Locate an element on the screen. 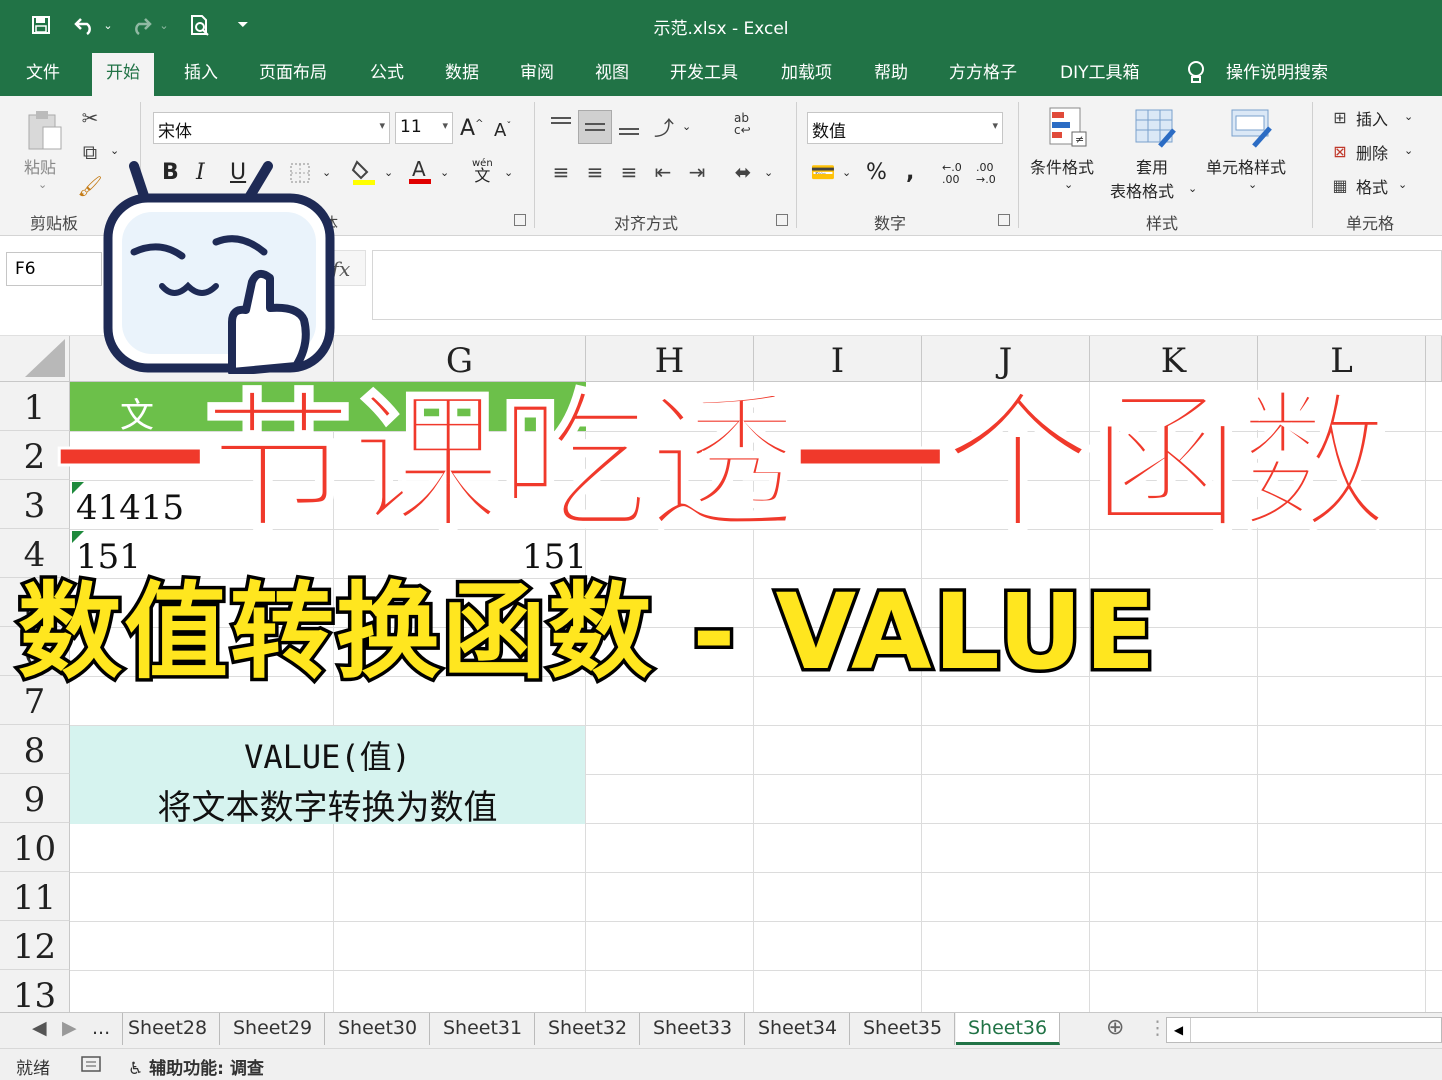 This screenshot has height=1080, width=1442. align-bottom-icon is located at coordinates (629, 127).